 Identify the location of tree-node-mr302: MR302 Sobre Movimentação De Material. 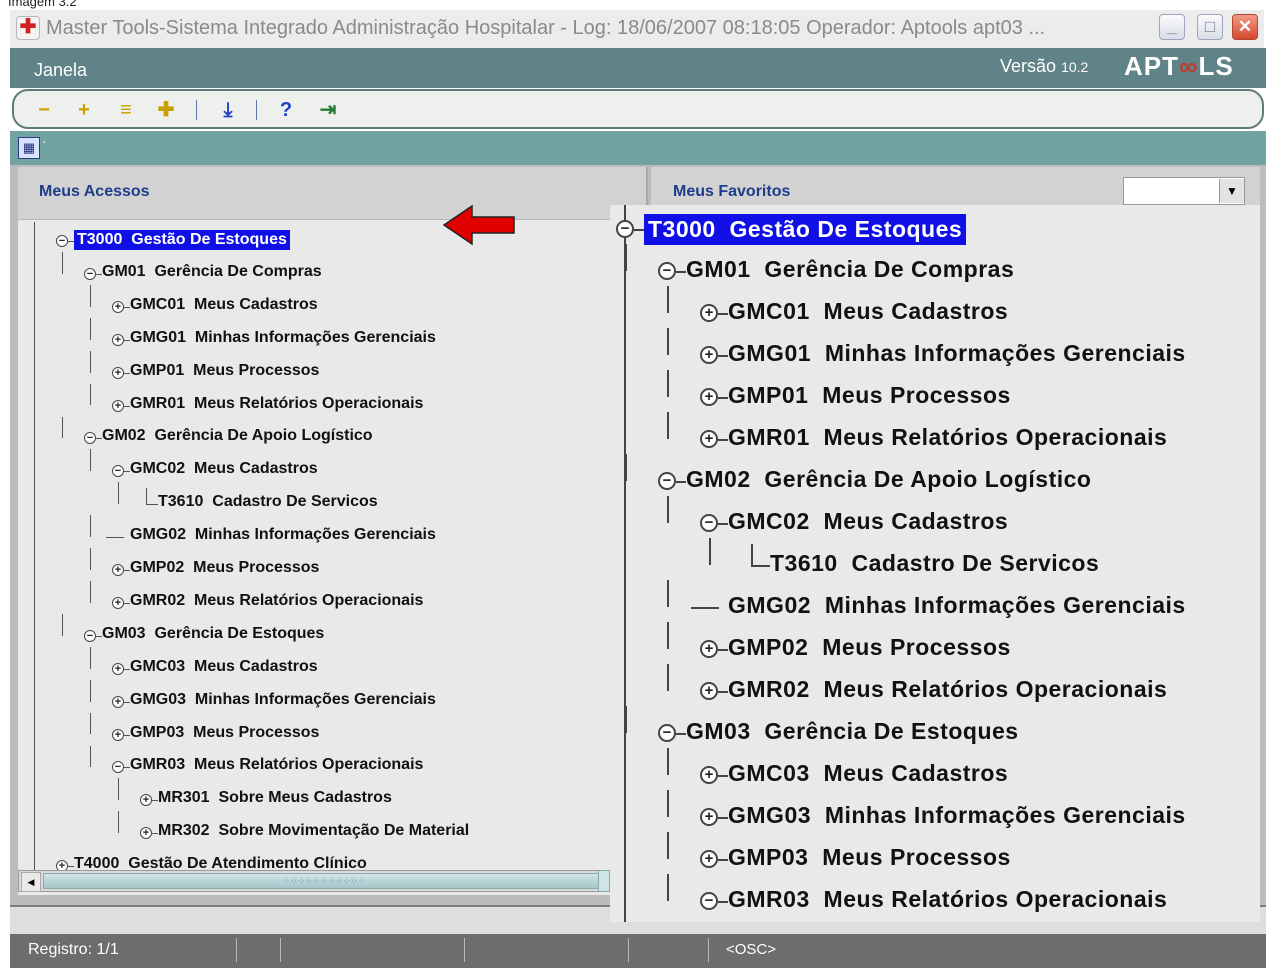
(313, 831).